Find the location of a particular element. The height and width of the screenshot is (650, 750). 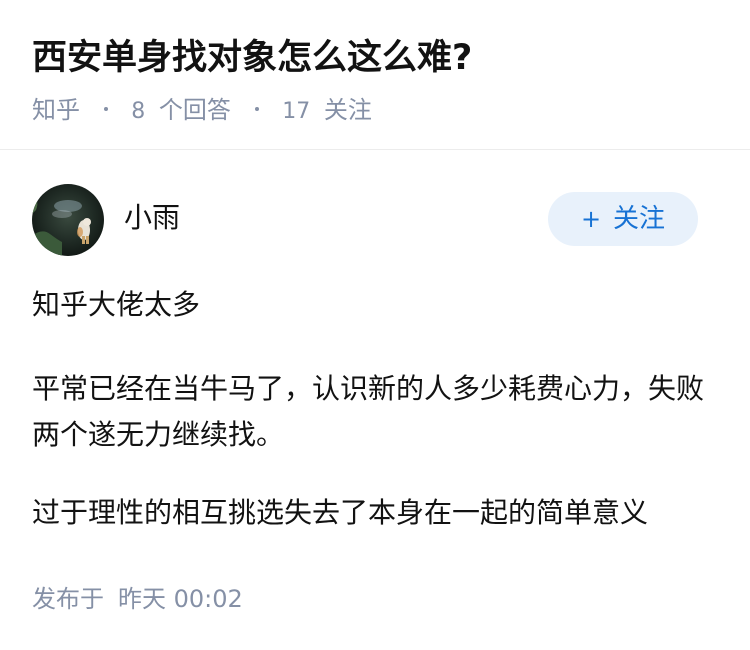

question-title: 西安单身找对象怎么这么难? is located at coordinates (252, 58).